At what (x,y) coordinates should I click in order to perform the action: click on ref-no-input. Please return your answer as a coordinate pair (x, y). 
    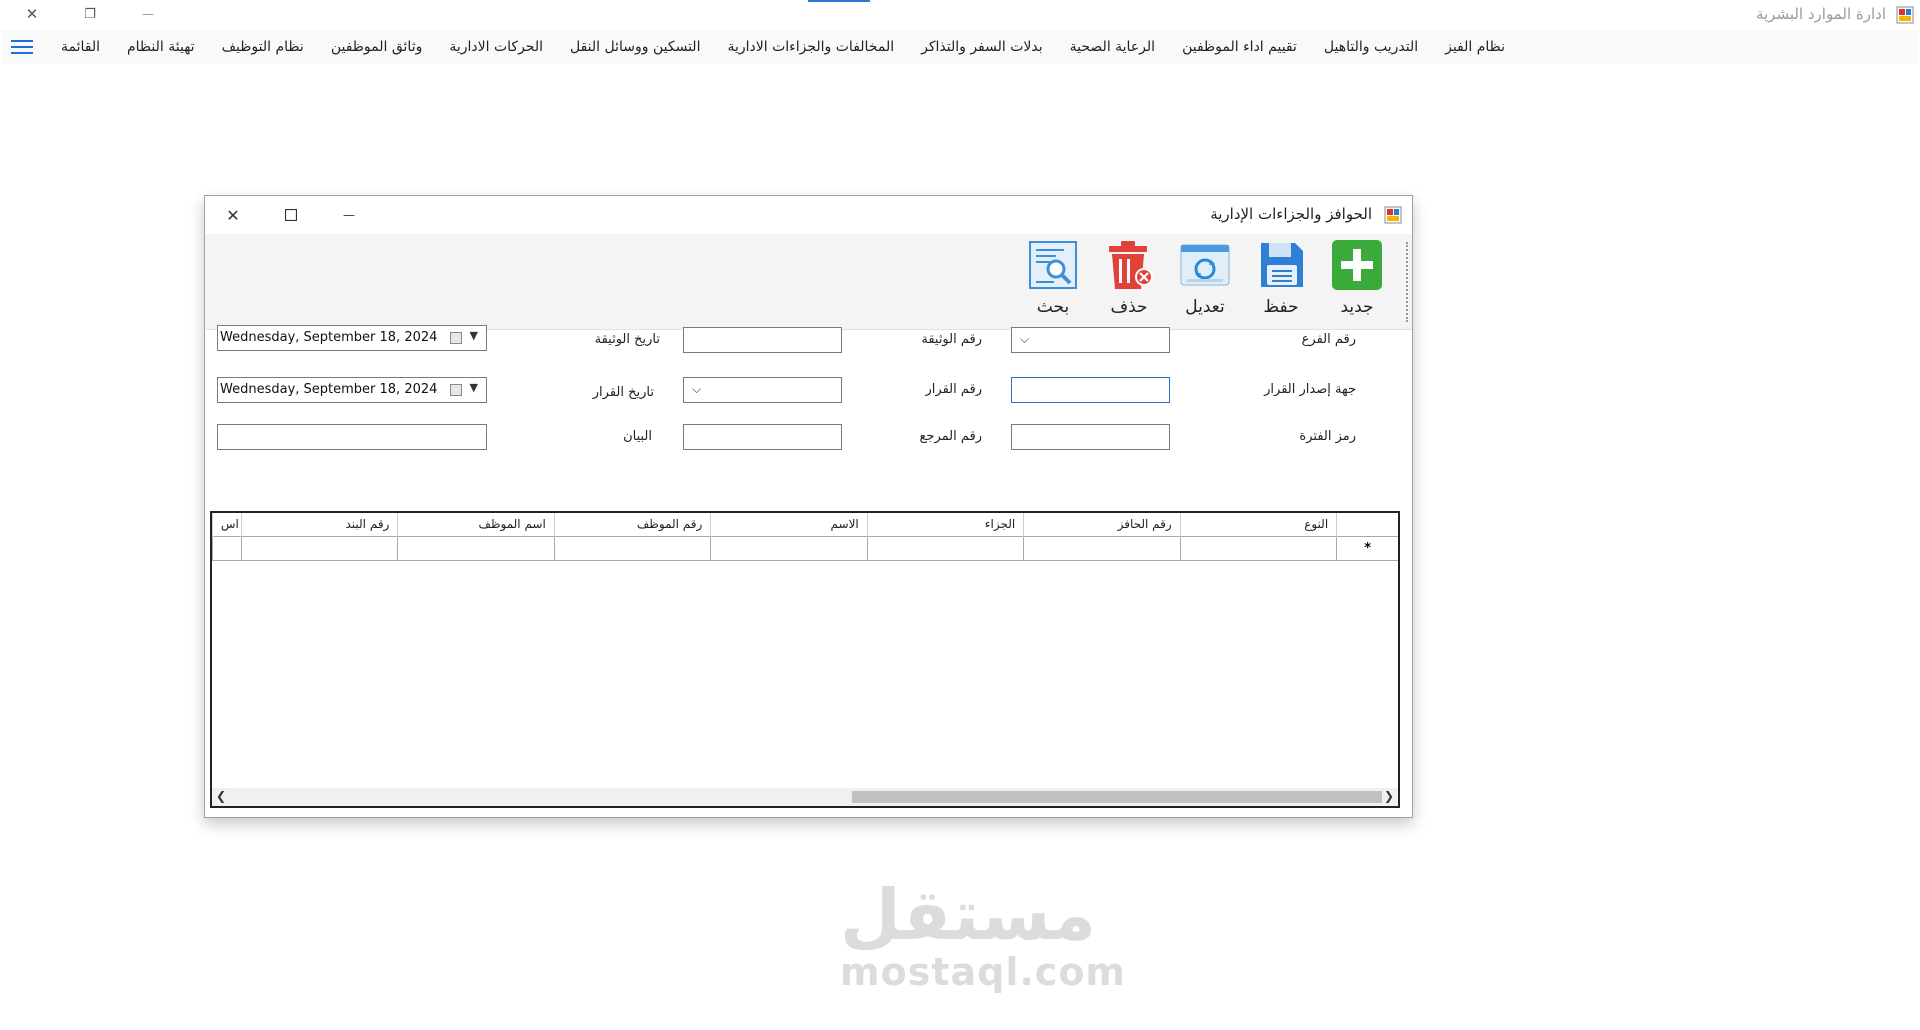
    Looking at the image, I should click on (762, 437).